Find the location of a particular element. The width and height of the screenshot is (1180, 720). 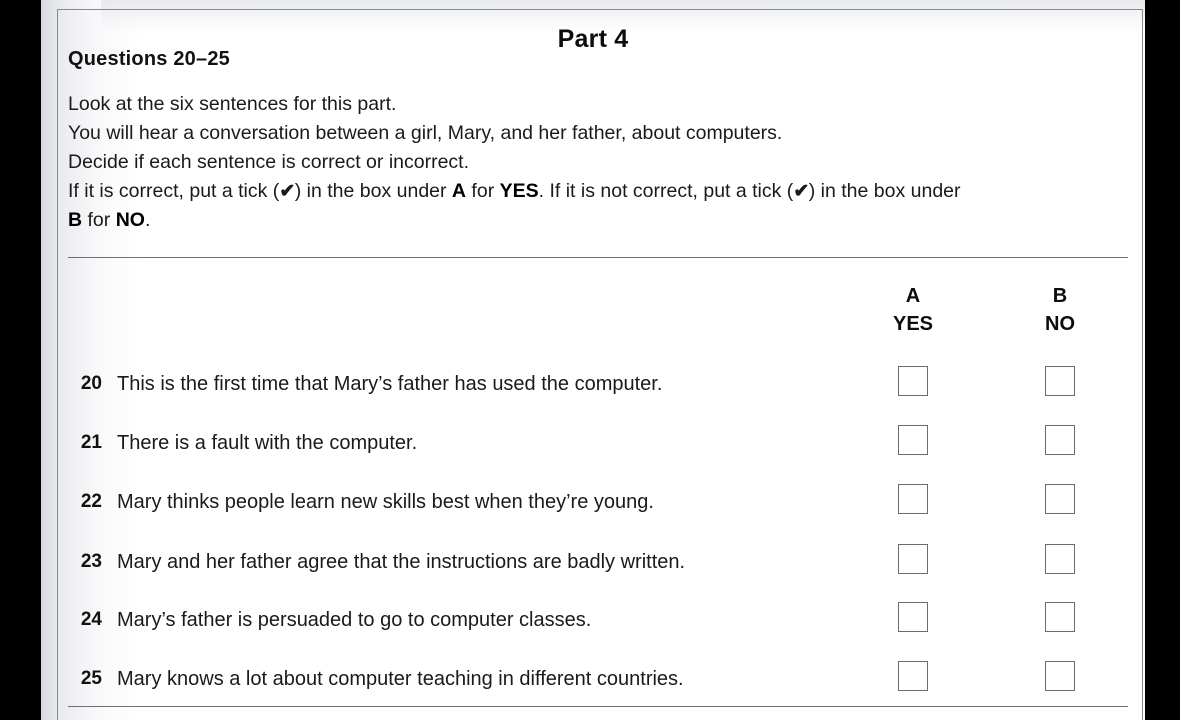

checkbox-21-no is located at coordinates (1060, 440).